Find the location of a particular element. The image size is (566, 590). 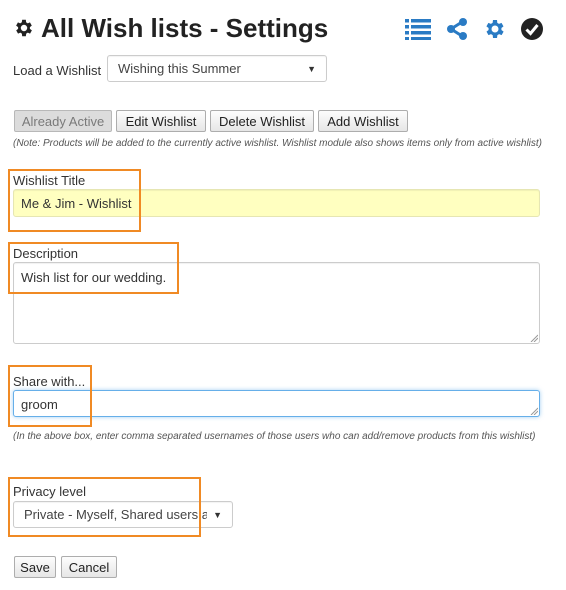

check-circle-icon is located at coordinates (532, 29).